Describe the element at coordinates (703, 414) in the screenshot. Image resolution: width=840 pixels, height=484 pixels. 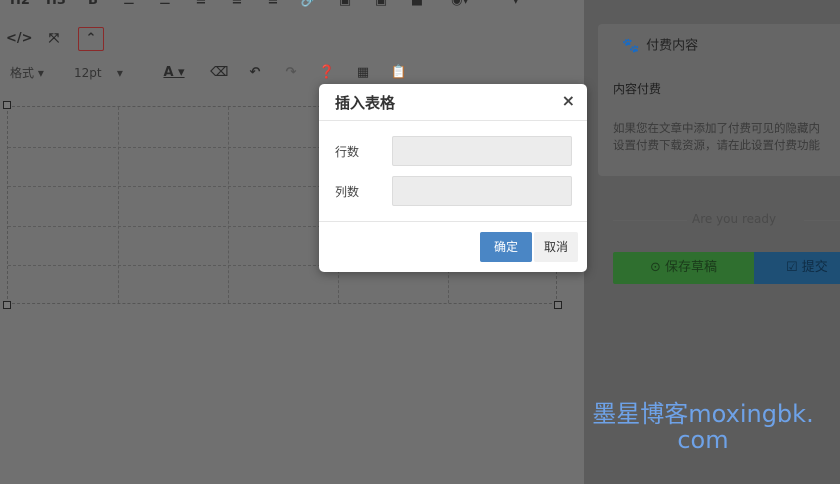
I see `watermark-line-1: 墨星博客moxingbk.` at that location.